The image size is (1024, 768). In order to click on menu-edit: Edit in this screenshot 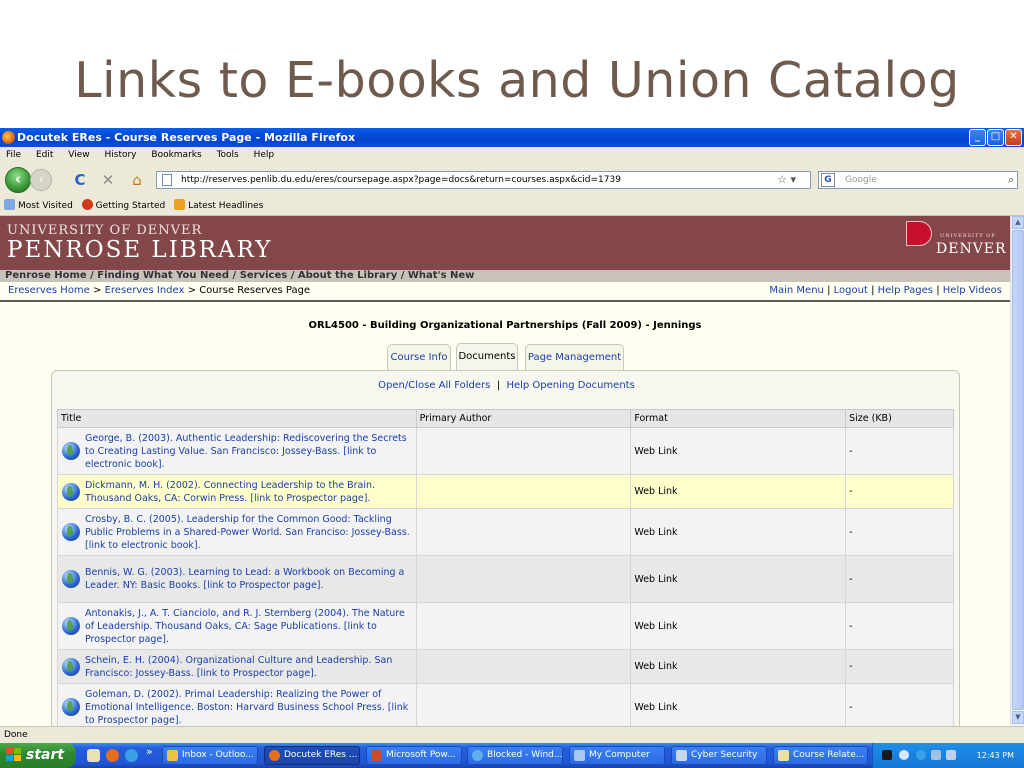, I will do `click(44, 155)`.